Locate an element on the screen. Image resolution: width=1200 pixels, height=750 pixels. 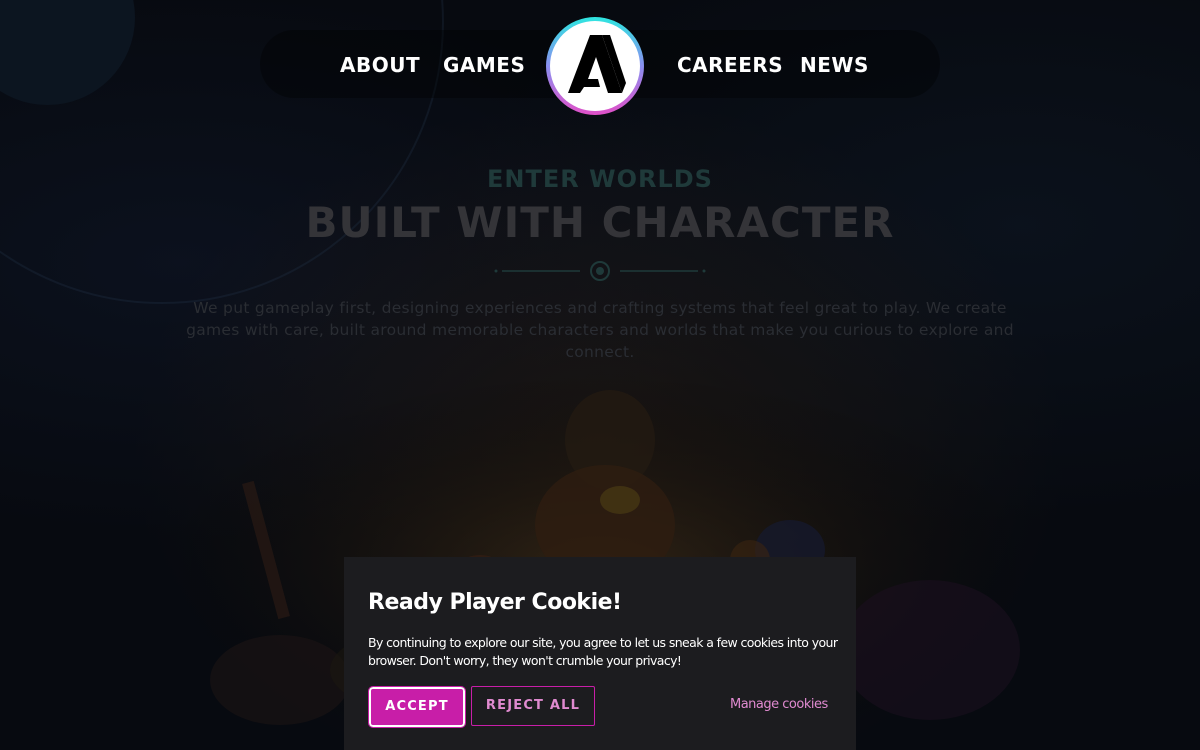
logo-letter-a-icon is located at coordinates (597, 64).